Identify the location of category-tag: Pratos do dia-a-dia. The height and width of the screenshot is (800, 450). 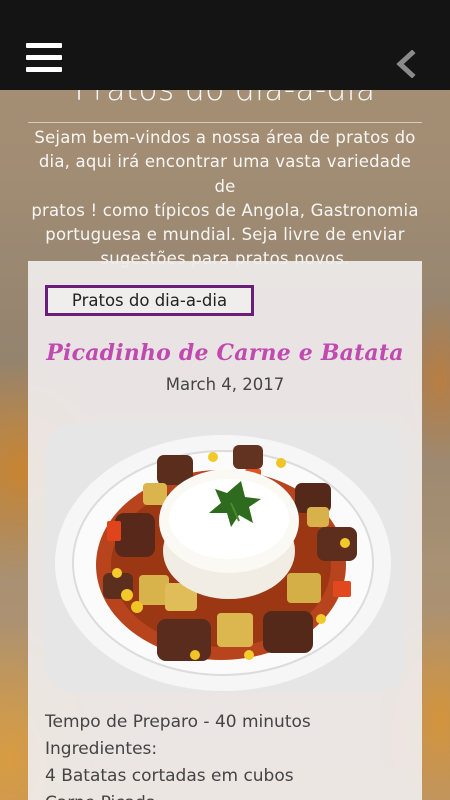
(149, 300).